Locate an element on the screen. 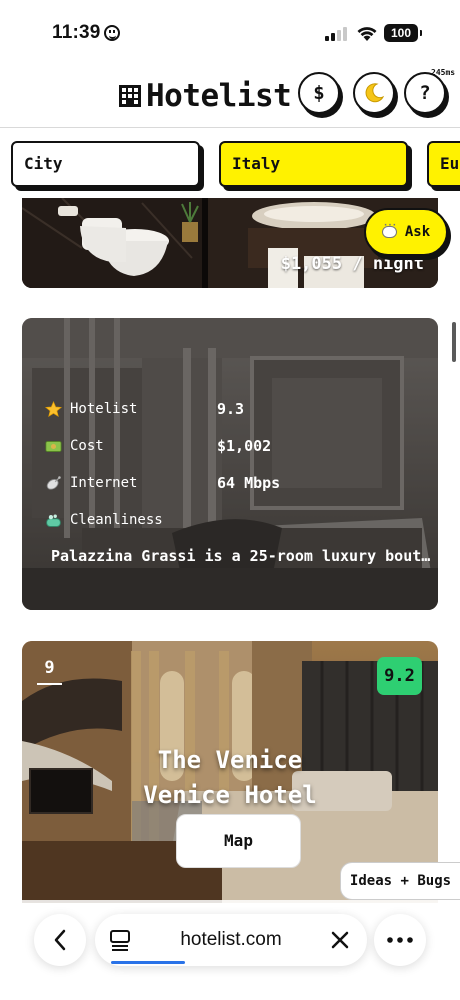  app-header: Hotelist $ ? is located at coordinates (230, 95).